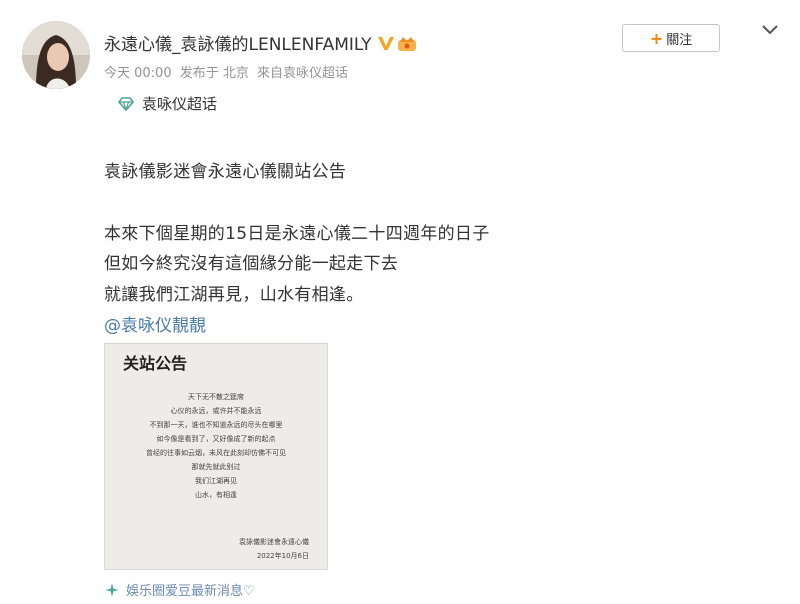 This screenshot has width=800, height=604. What do you see at coordinates (155, 323) in the screenshot?
I see `mention-link: @袁咏仪靚靚` at bounding box center [155, 323].